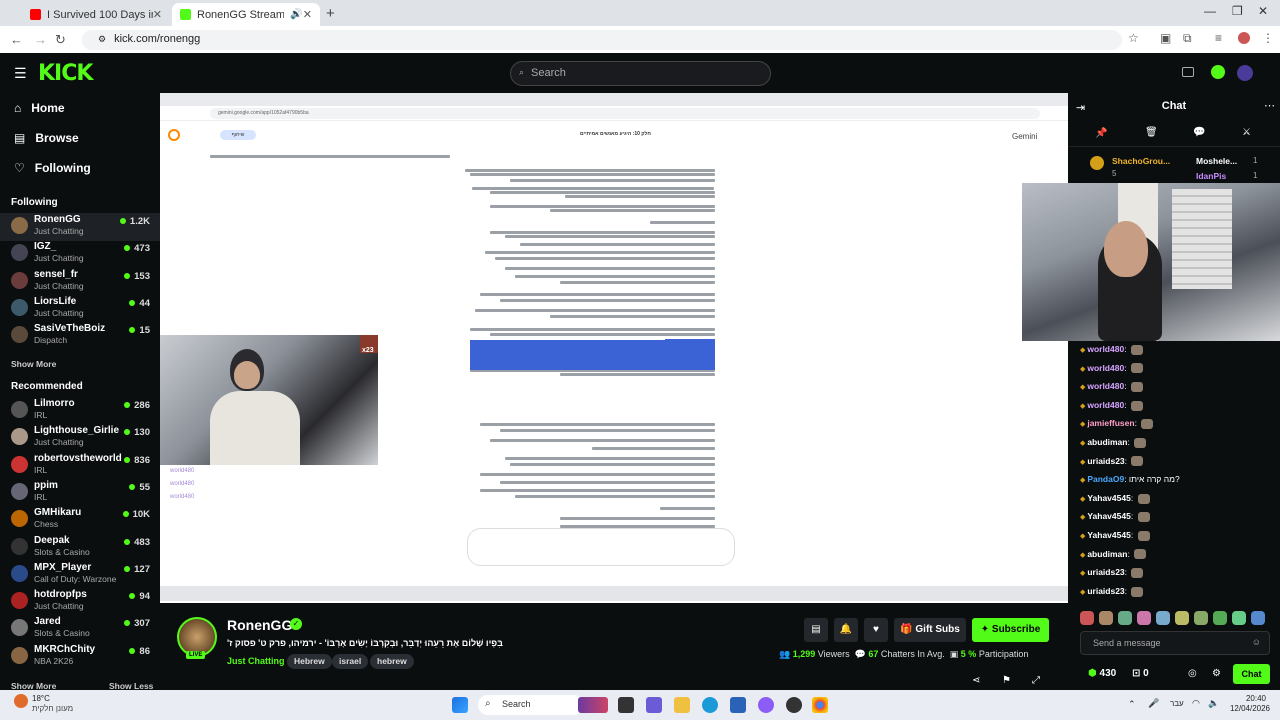  I want to click on chat-settings-icon: ⚙, so click(1216, 673).